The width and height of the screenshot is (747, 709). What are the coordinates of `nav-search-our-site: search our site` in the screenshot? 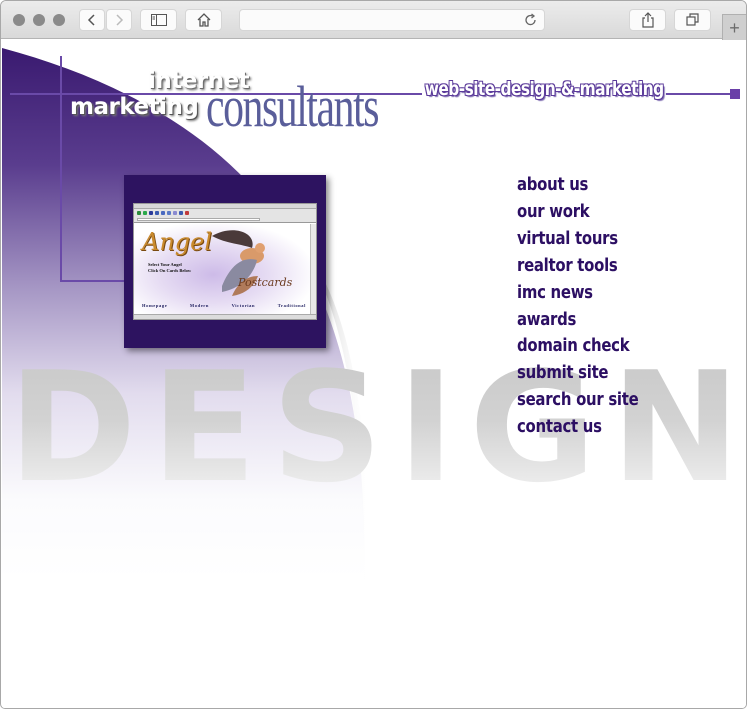 It's located at (578, 400).